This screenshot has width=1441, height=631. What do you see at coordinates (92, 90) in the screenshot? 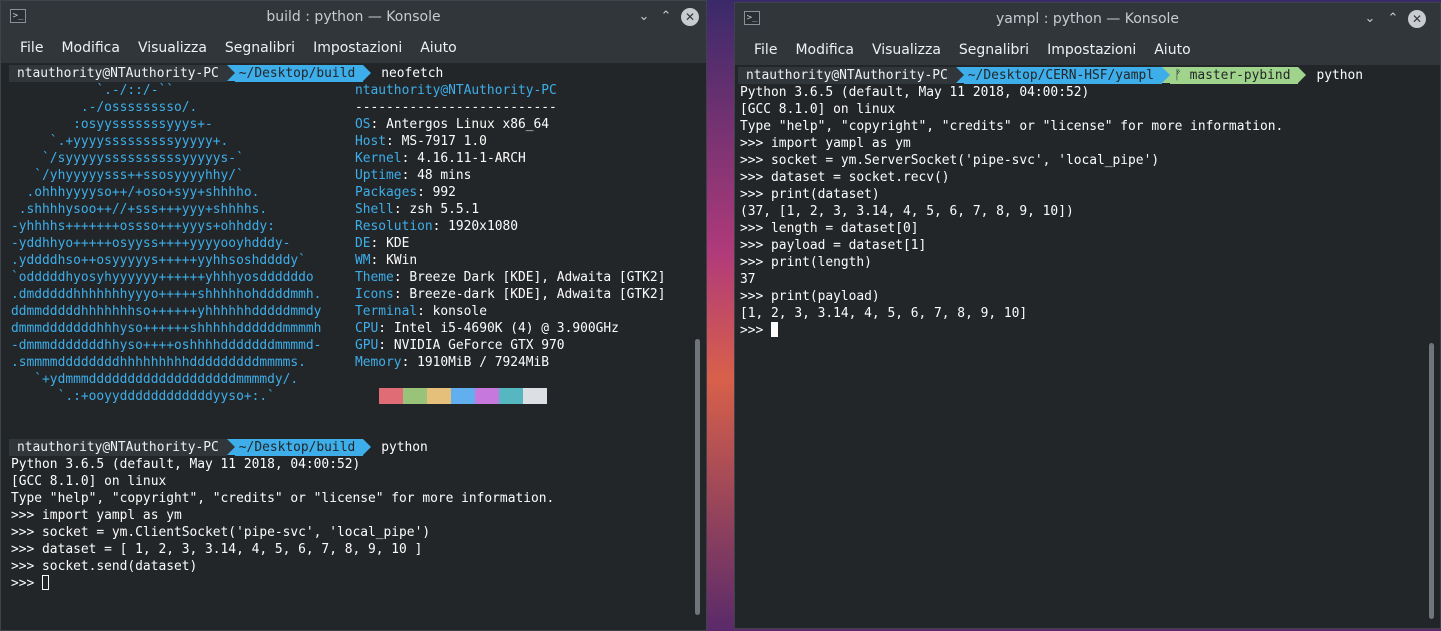
I see `logo-line: `.-/::/-``` at bounding box center [92, 90].